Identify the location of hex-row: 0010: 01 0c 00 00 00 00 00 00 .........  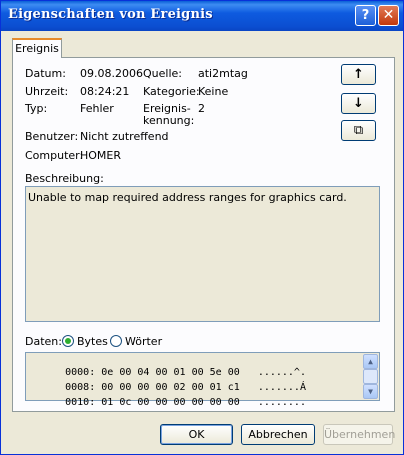
(167, 402).